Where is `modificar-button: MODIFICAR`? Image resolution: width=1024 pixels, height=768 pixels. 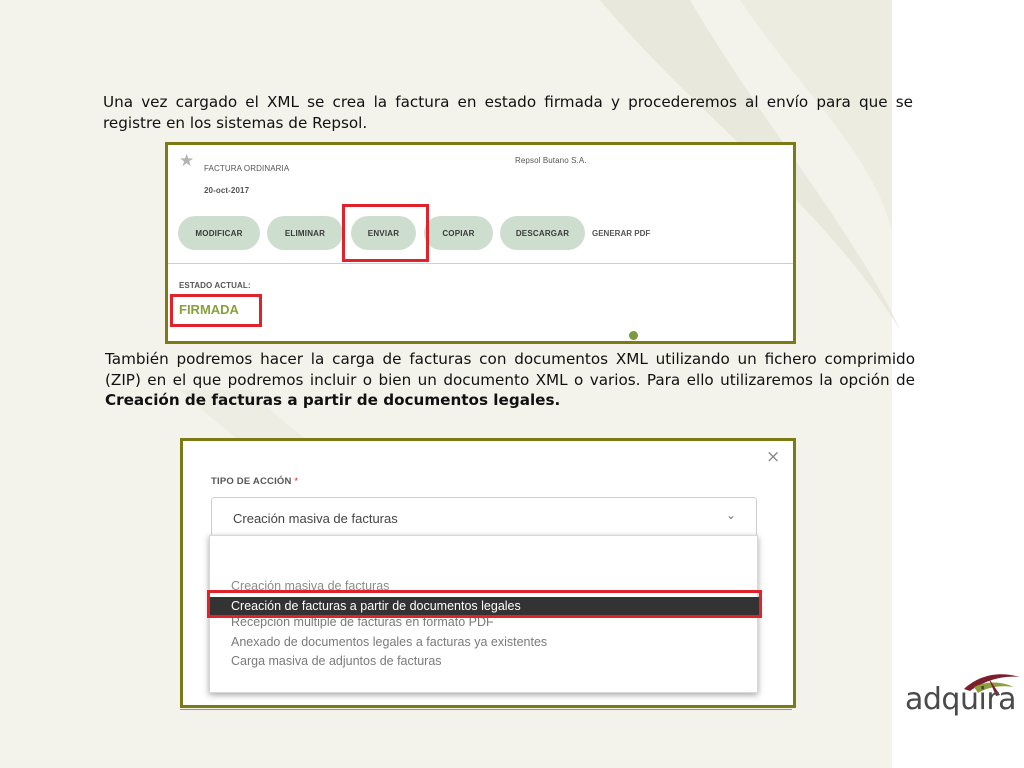
modificar-button: MODIFICAR is located at coordinates (219, 233).